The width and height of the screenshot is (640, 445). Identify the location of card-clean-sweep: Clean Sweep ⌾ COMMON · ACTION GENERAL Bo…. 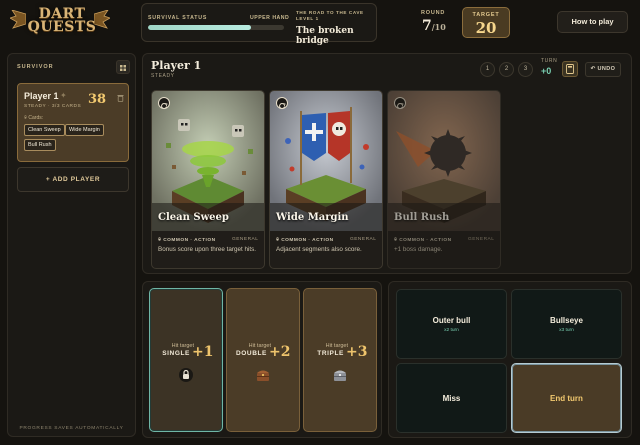
(208, 179).